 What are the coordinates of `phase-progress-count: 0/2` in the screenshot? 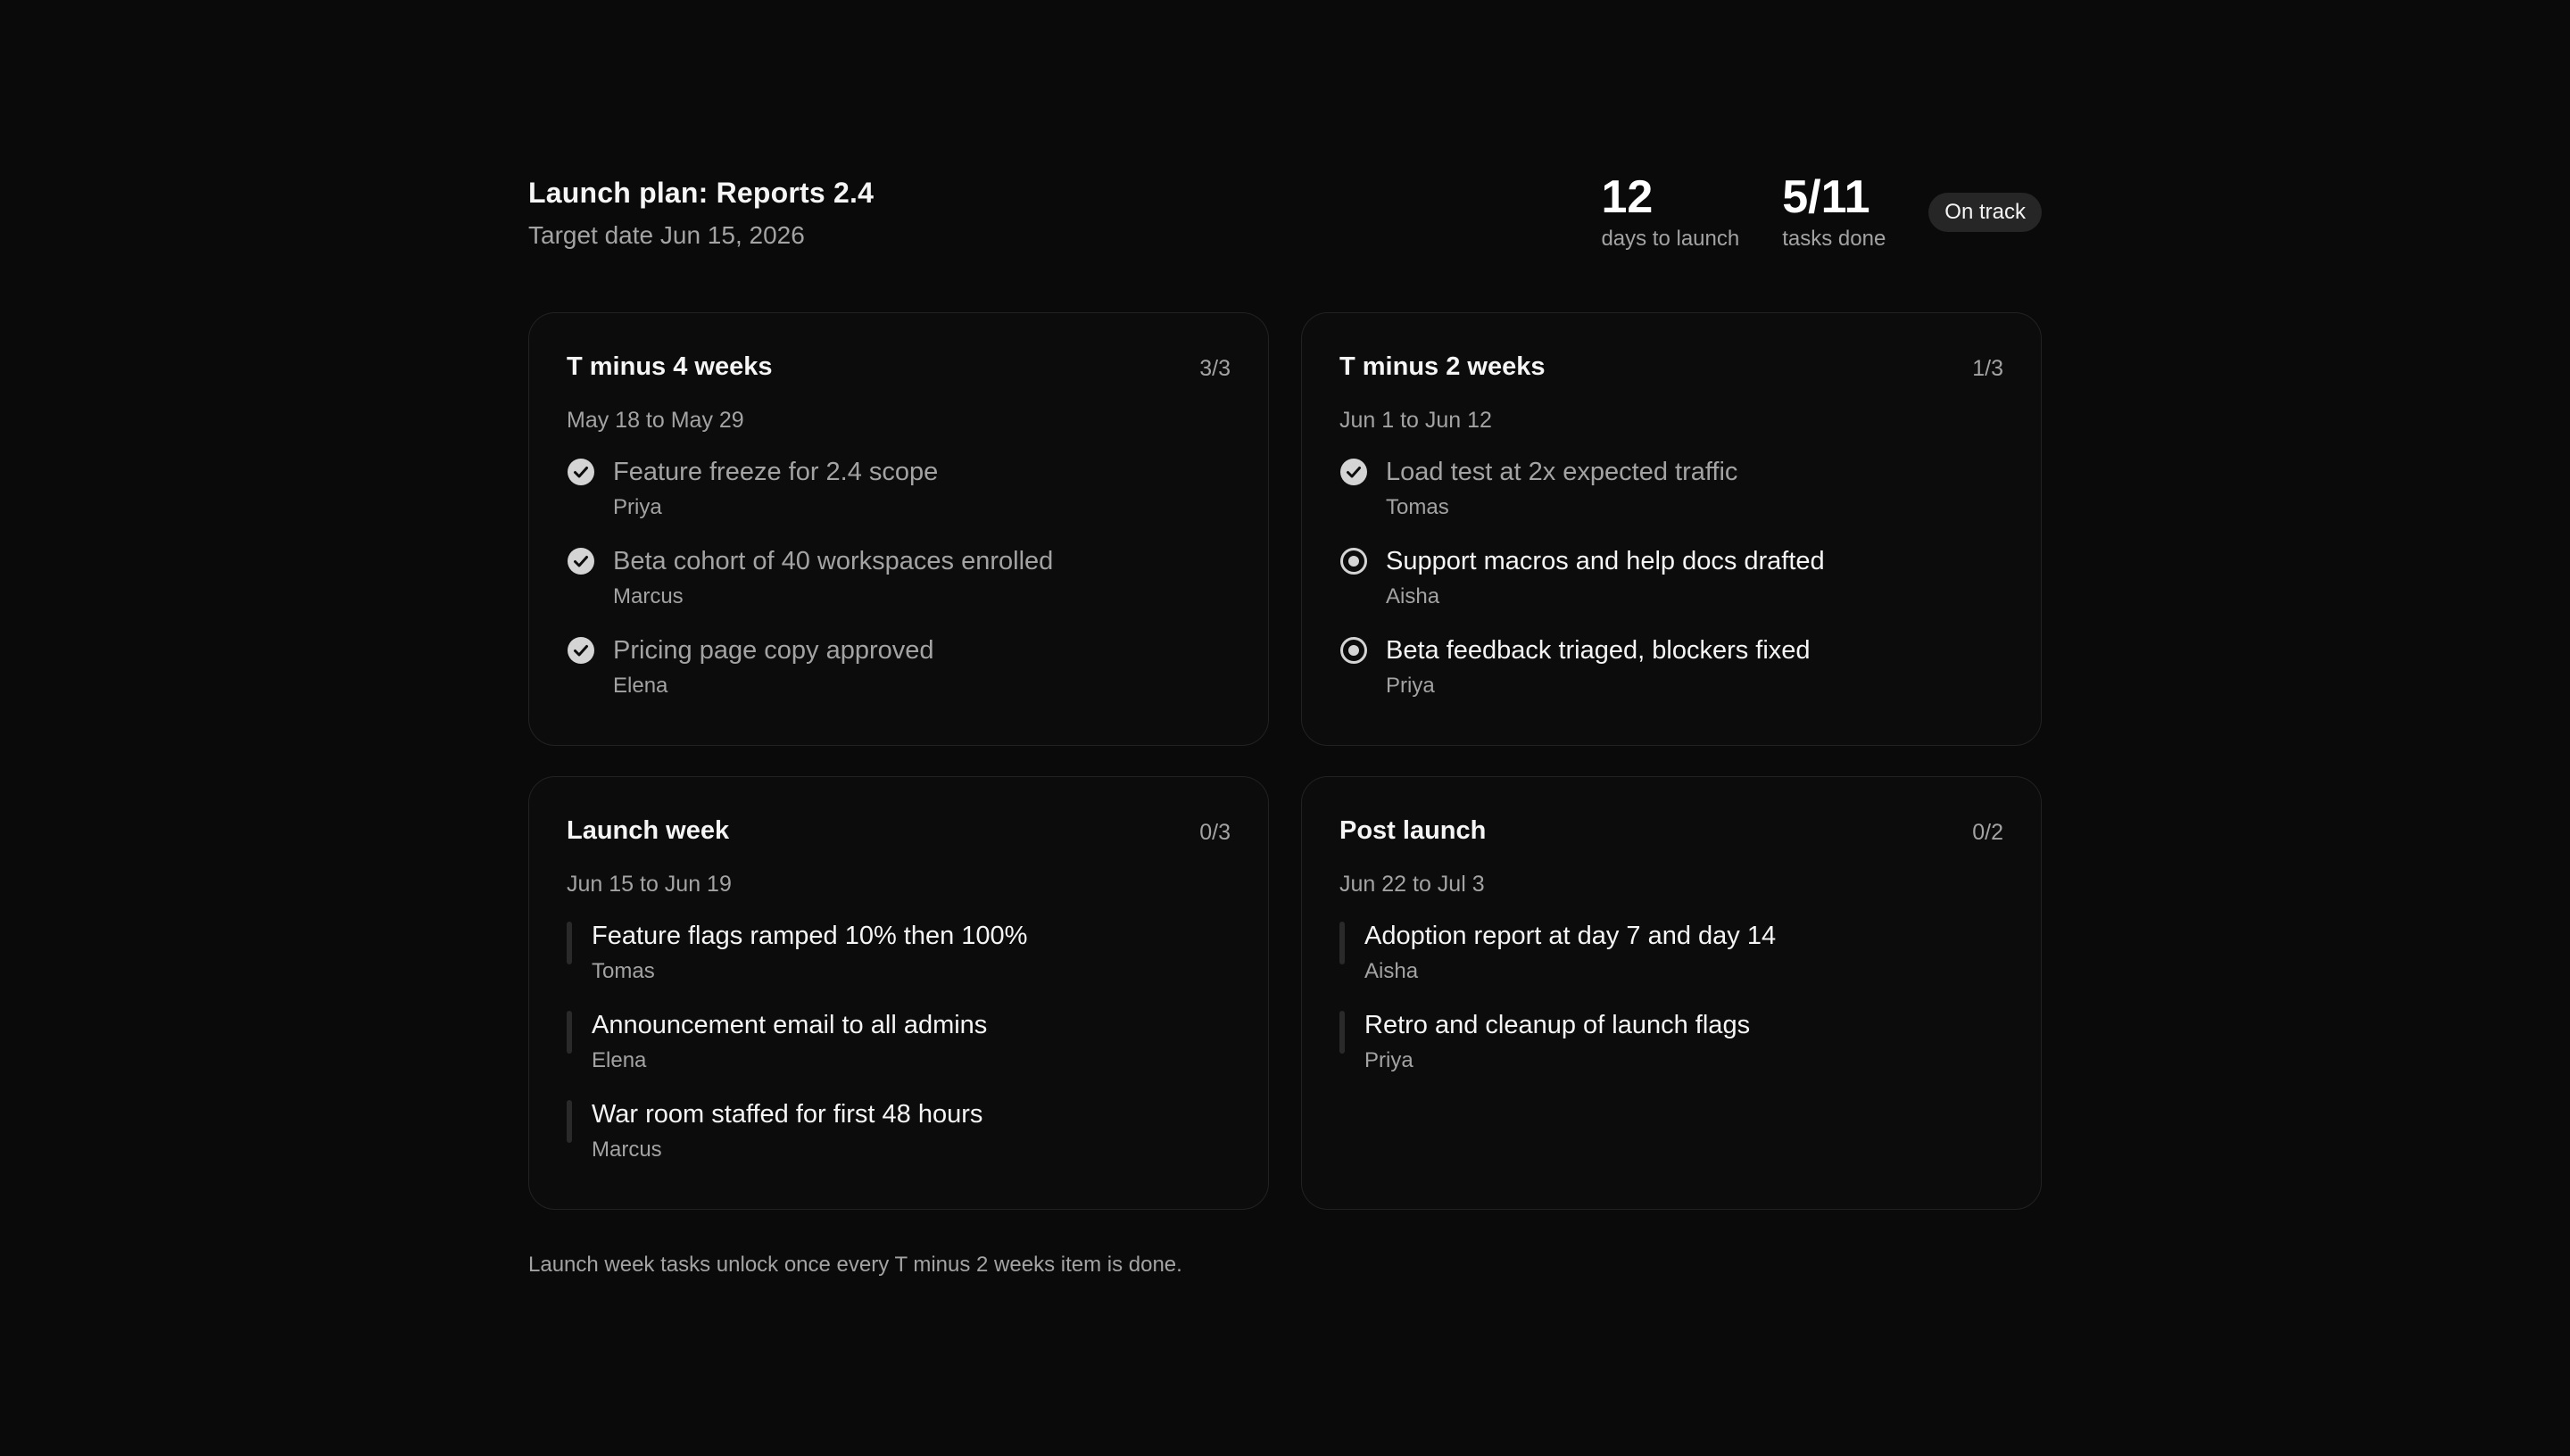 It's located at (1988, 833).